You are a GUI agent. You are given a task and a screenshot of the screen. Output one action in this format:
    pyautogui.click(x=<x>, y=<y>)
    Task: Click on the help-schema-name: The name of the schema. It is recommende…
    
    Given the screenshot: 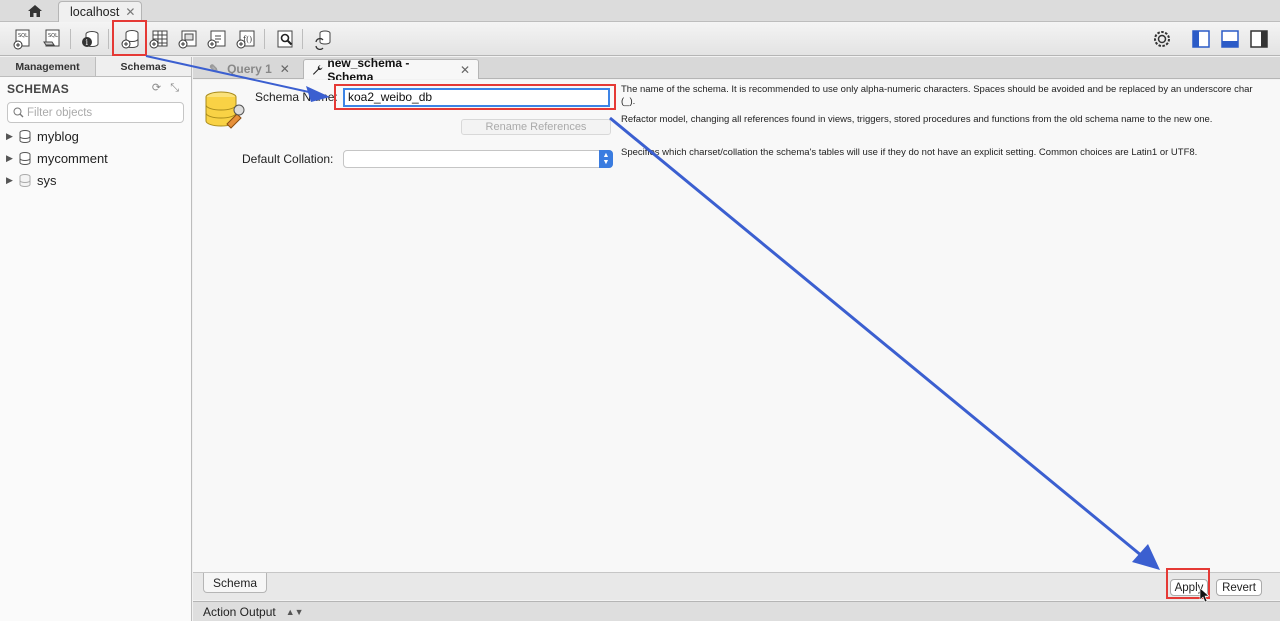 What is the action you would take?
    pyautogui.click(x=937, y=95)
    